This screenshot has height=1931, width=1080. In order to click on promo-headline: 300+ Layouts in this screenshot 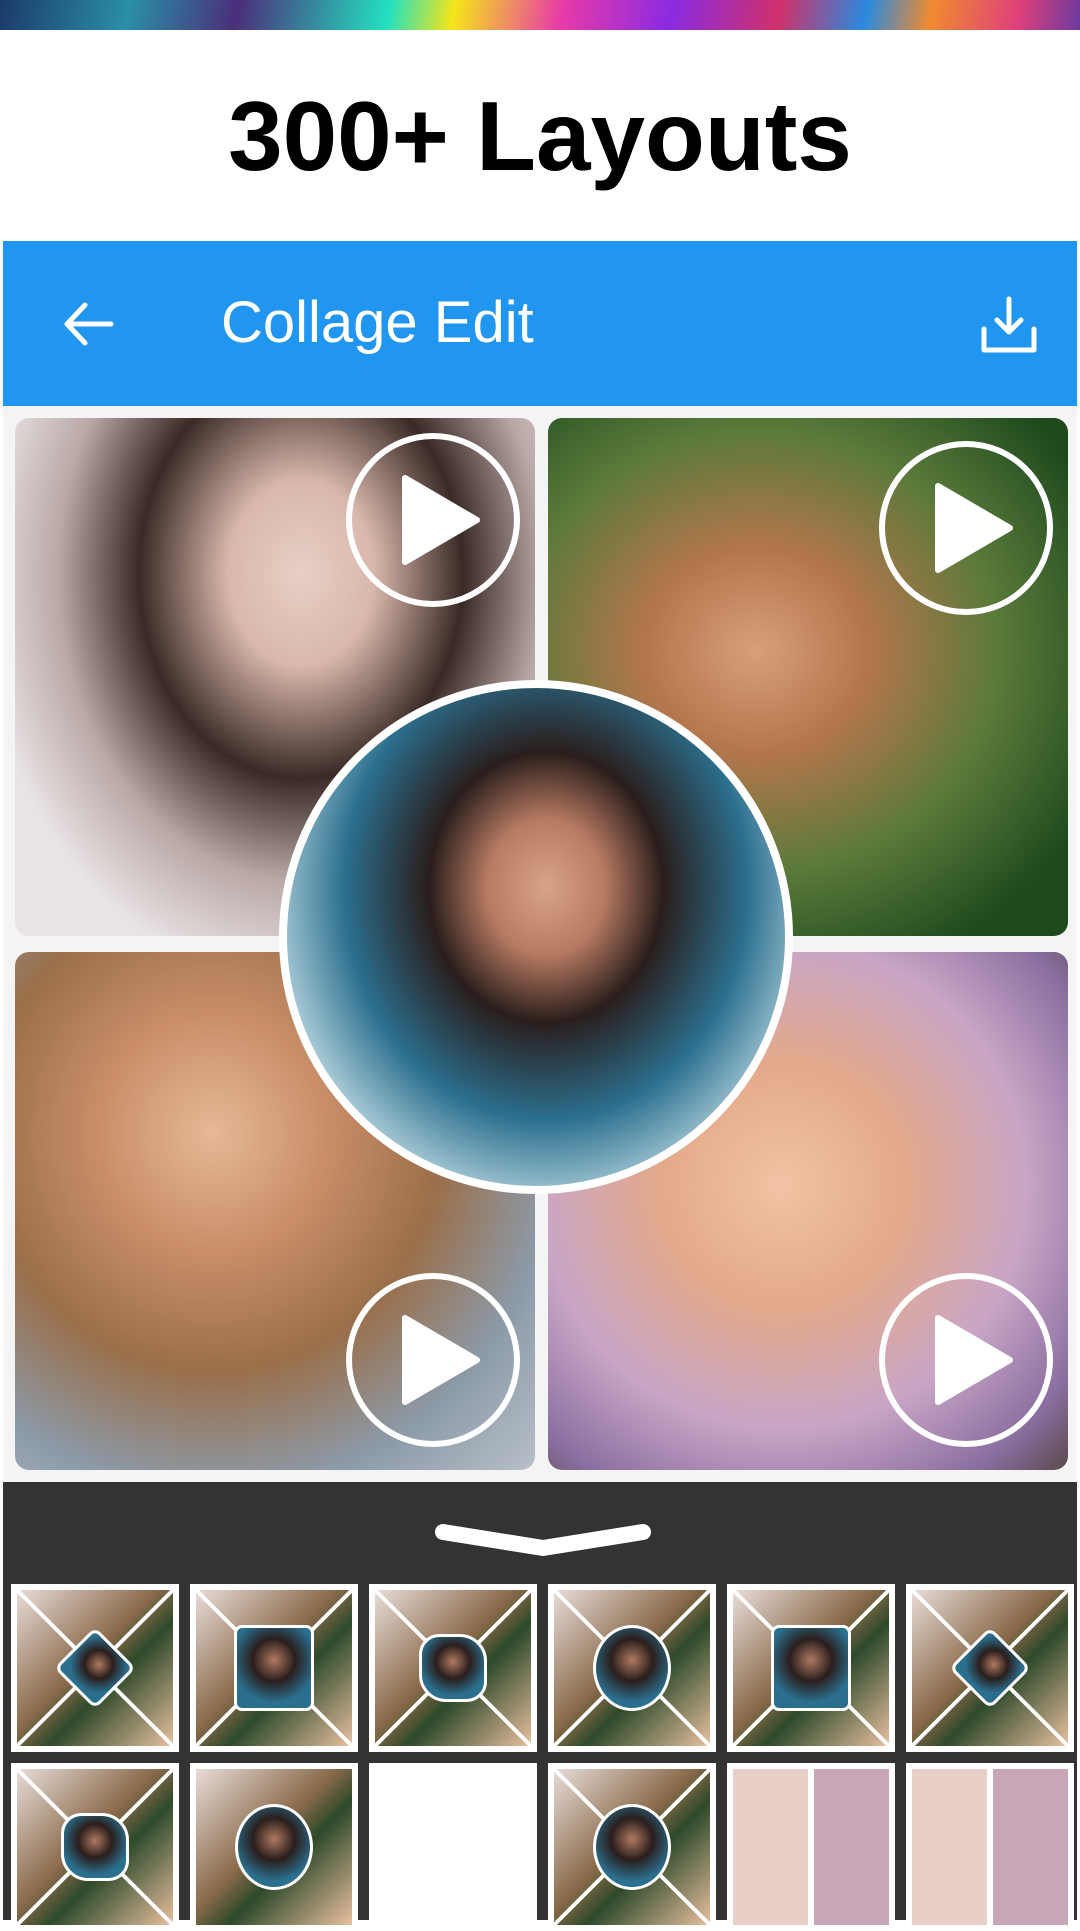, I will do `click(540, 136)`.